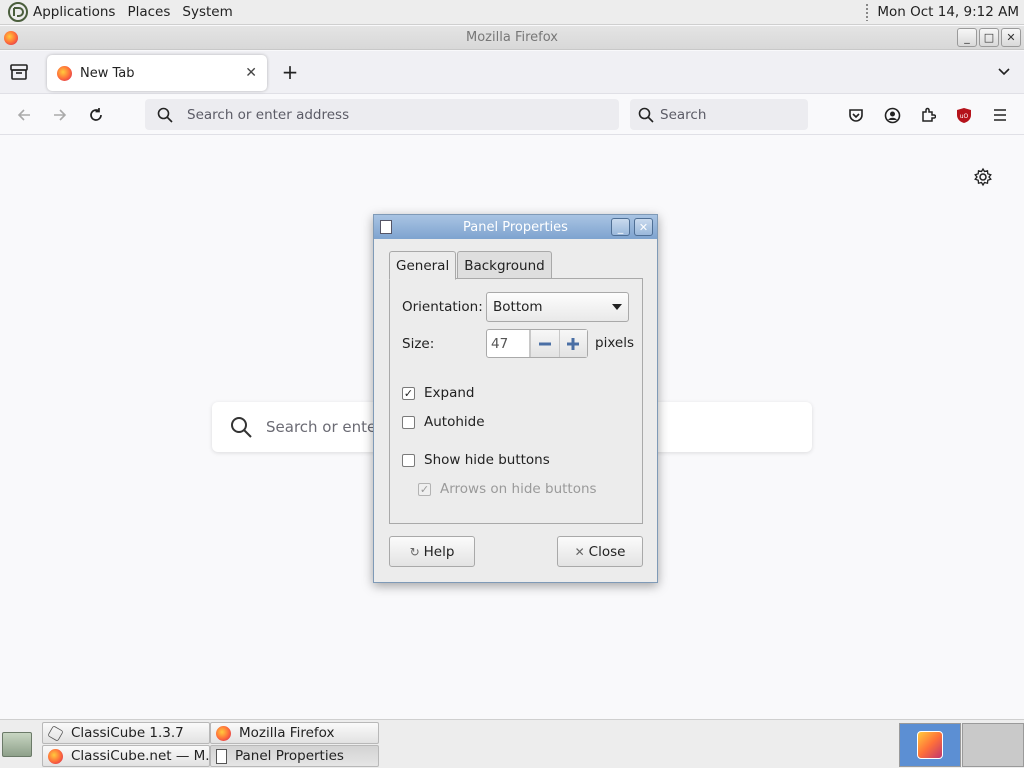 The height and width of the screenshot is (768, 1024). I want to click on pocket-icon, so click(856, 115).